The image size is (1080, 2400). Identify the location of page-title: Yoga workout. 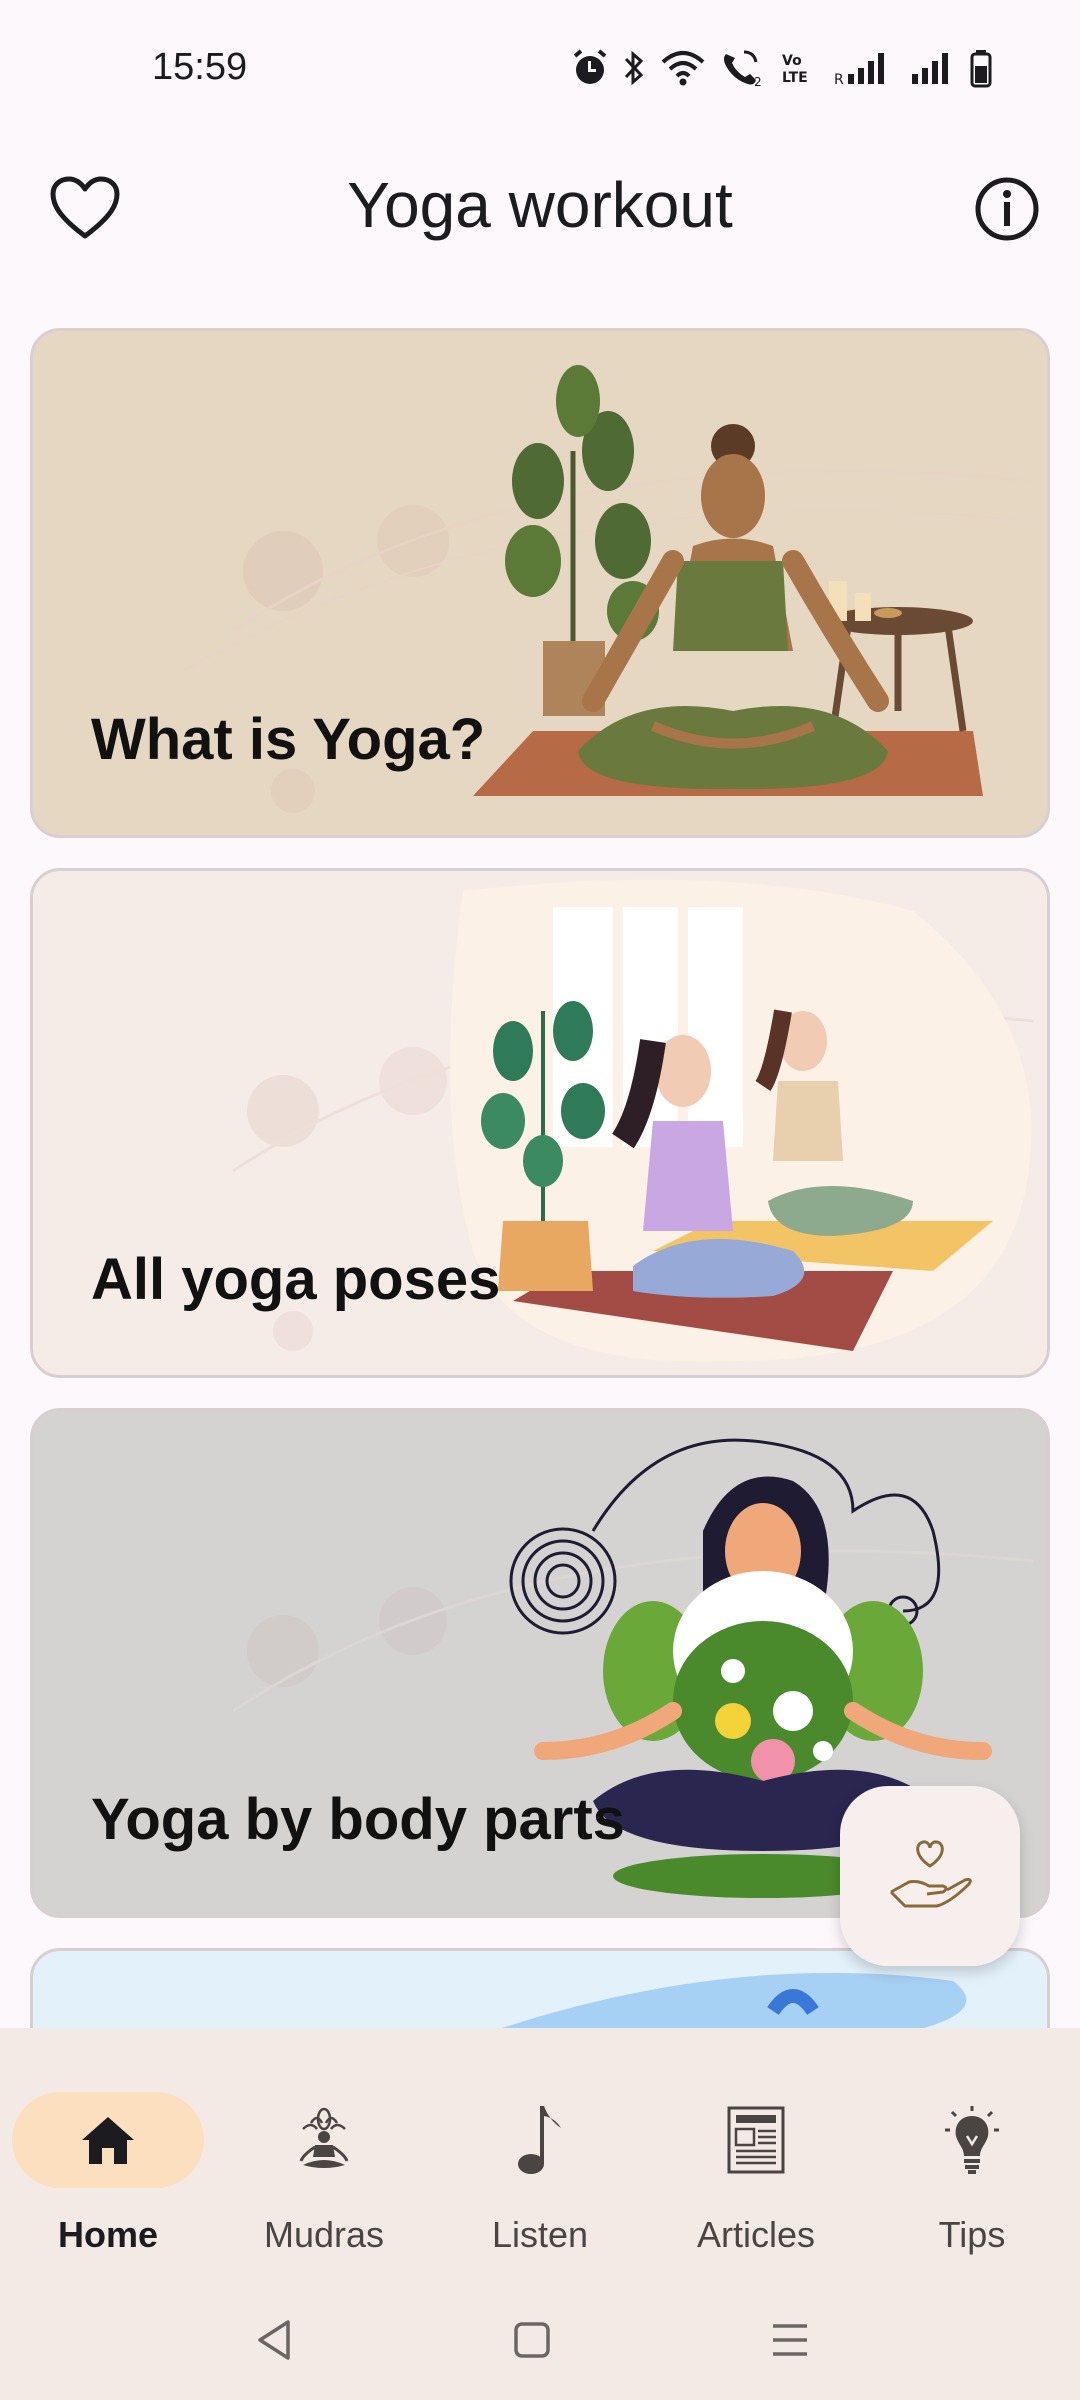
(540, 205).